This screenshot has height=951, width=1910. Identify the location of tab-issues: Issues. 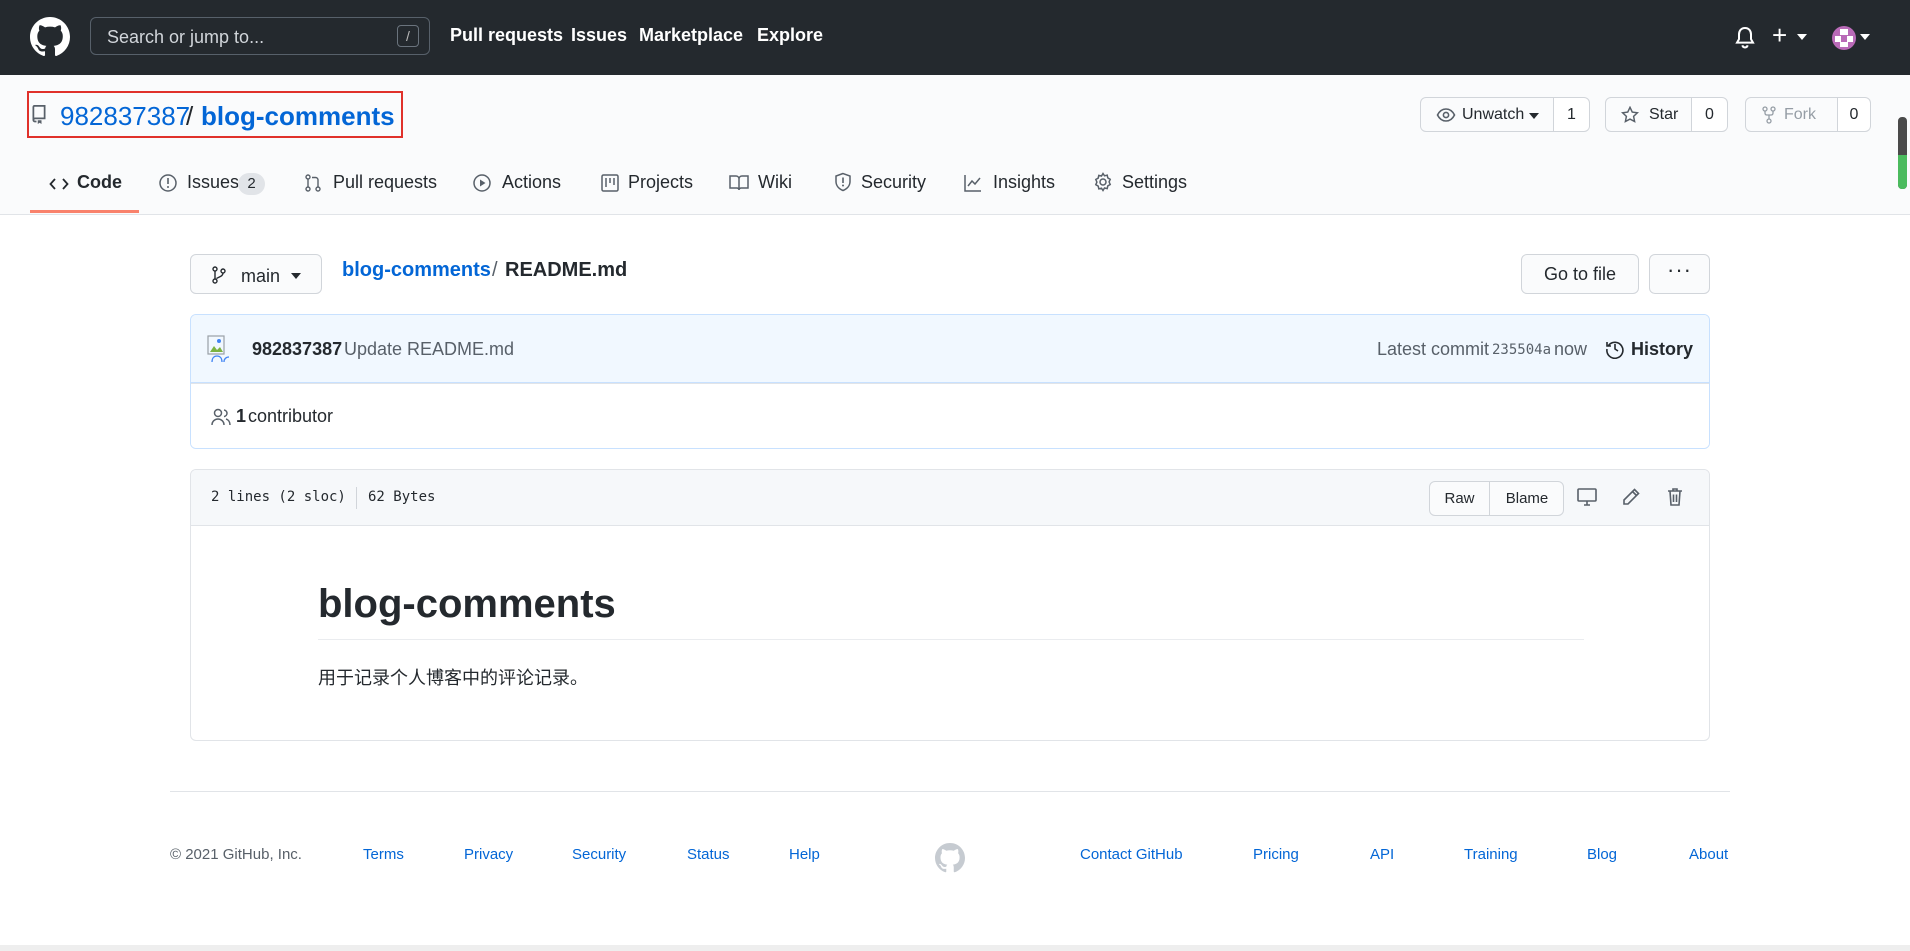
(213, 182).